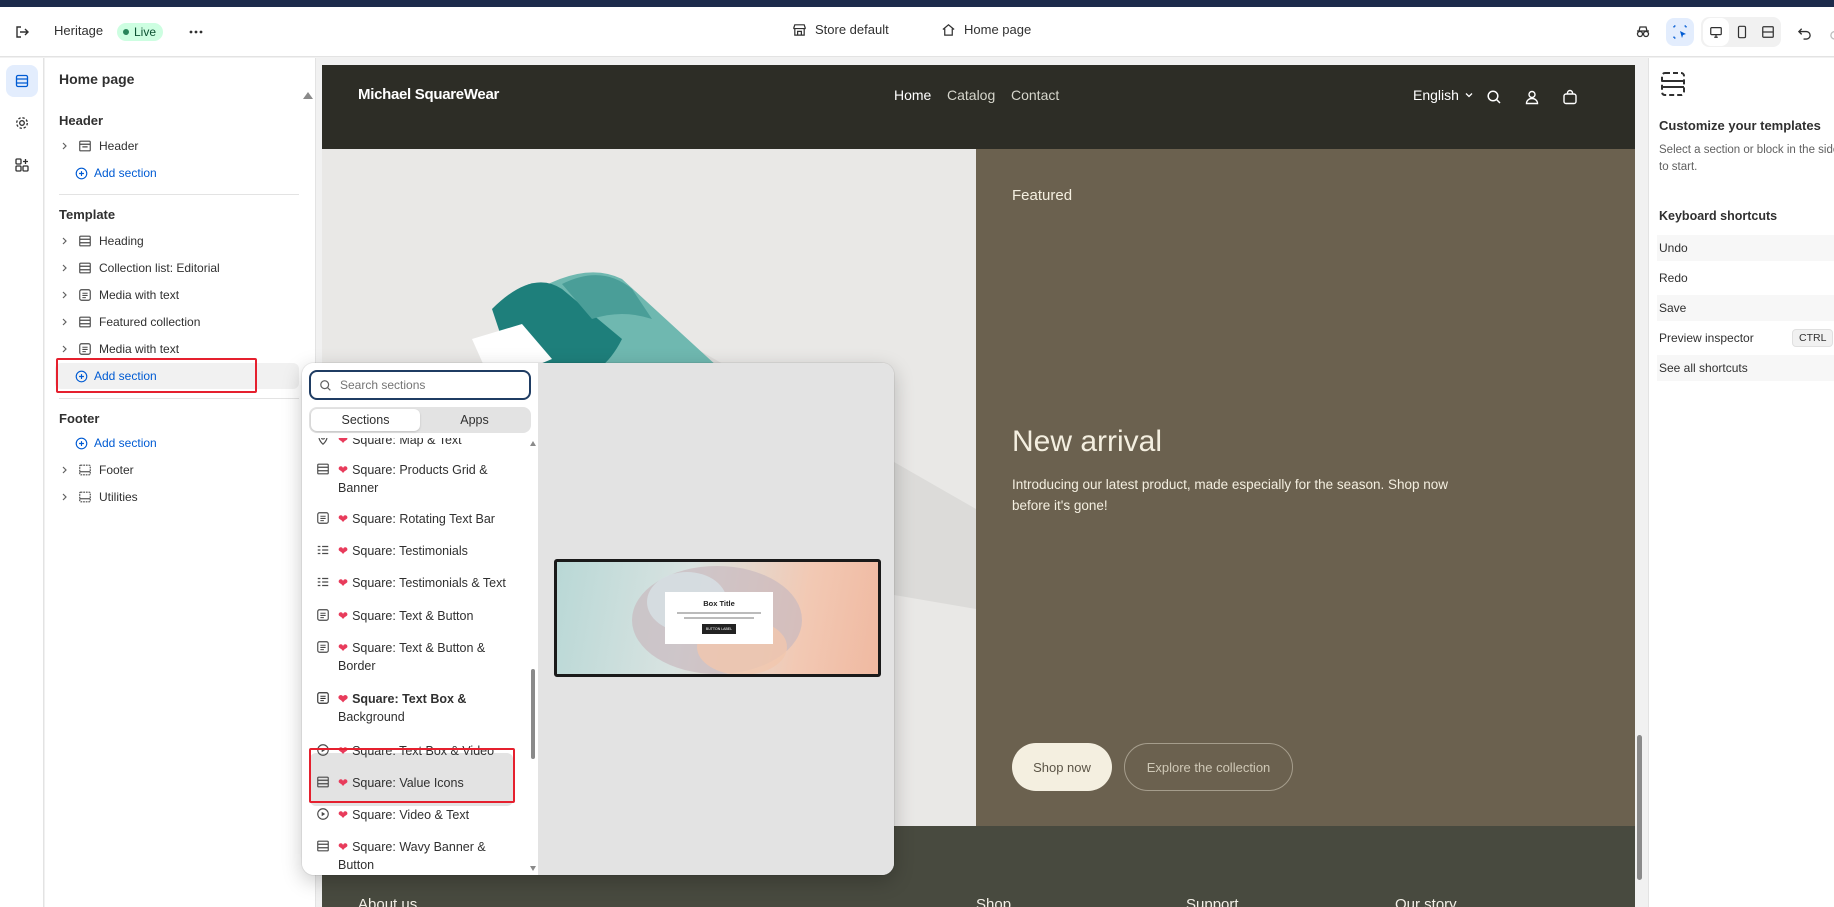 The height and width of the screenshot is (907, 1834). I want to click on nav-contact: Contact, so click(1035, 95).